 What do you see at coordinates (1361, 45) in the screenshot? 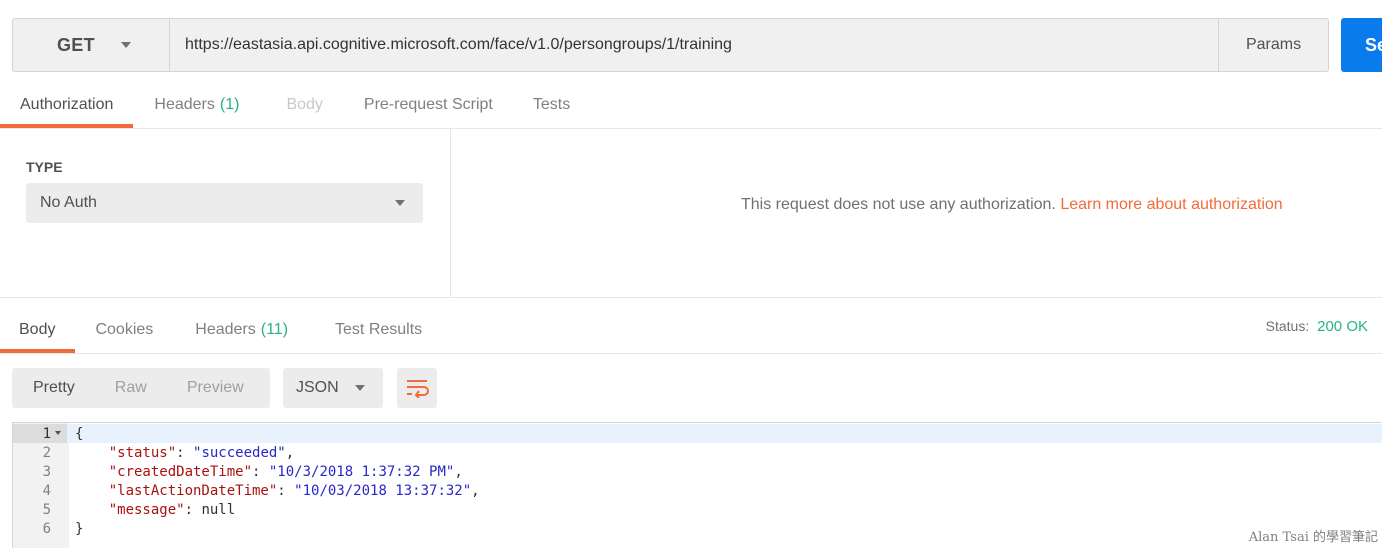
I see `send-button: Se` at bounding box center [1361, 45].